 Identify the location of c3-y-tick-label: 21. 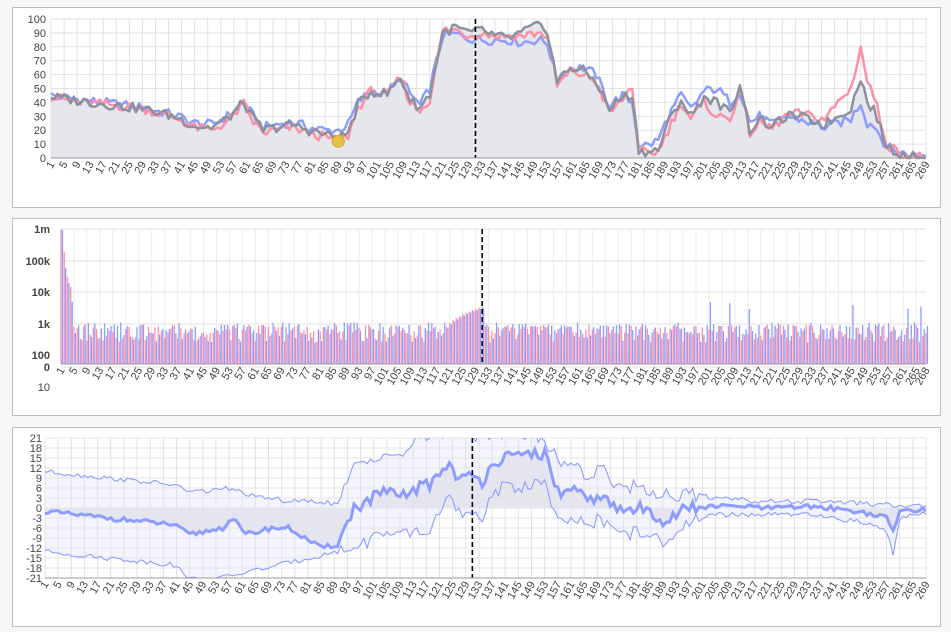
(36, 439).